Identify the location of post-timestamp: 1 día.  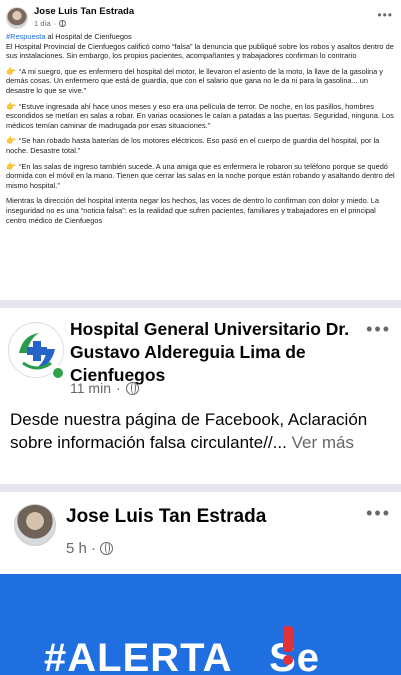
(42, 23).